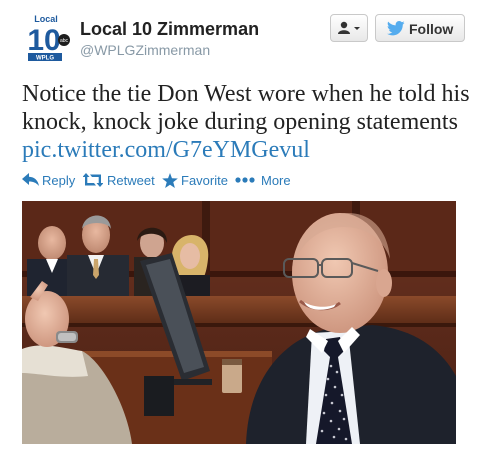 This screenshot has width=488, height=457. I want to click on user-actions-button, so click(349, 28).